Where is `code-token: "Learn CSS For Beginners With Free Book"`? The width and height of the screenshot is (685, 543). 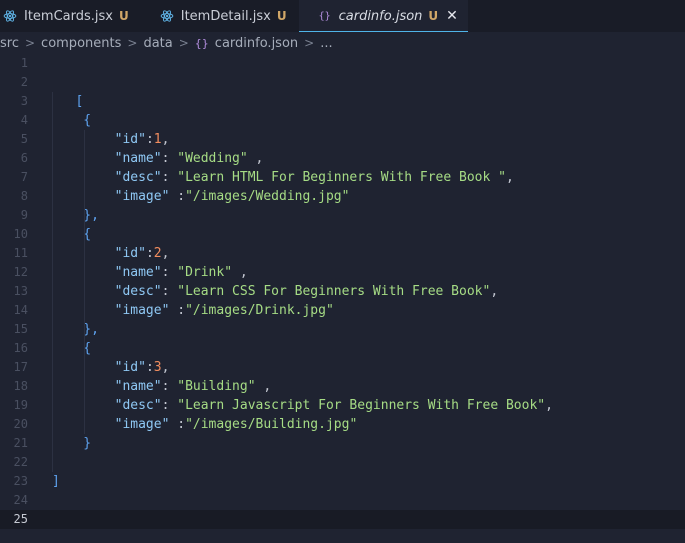
code-token: "Learn CSS For Beginners With Free Book" is located at coordinates (334, 291).